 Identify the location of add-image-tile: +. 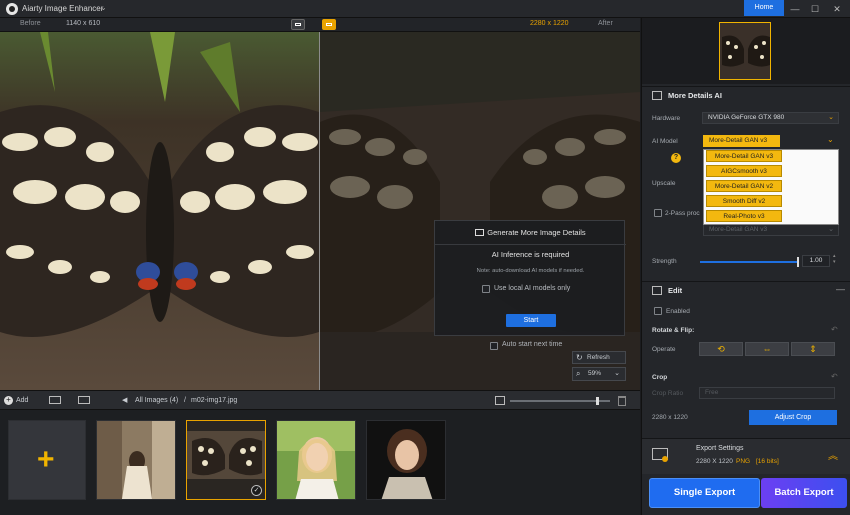
(47, 460).